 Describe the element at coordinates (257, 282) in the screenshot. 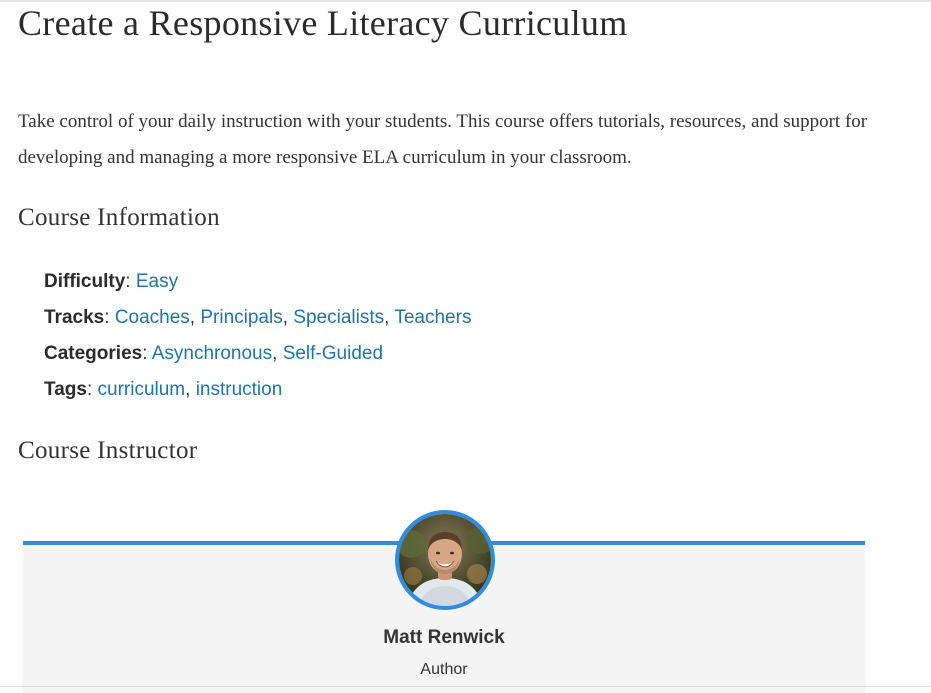

I see `difficulty-row: Difficulty: Easy` at that location.